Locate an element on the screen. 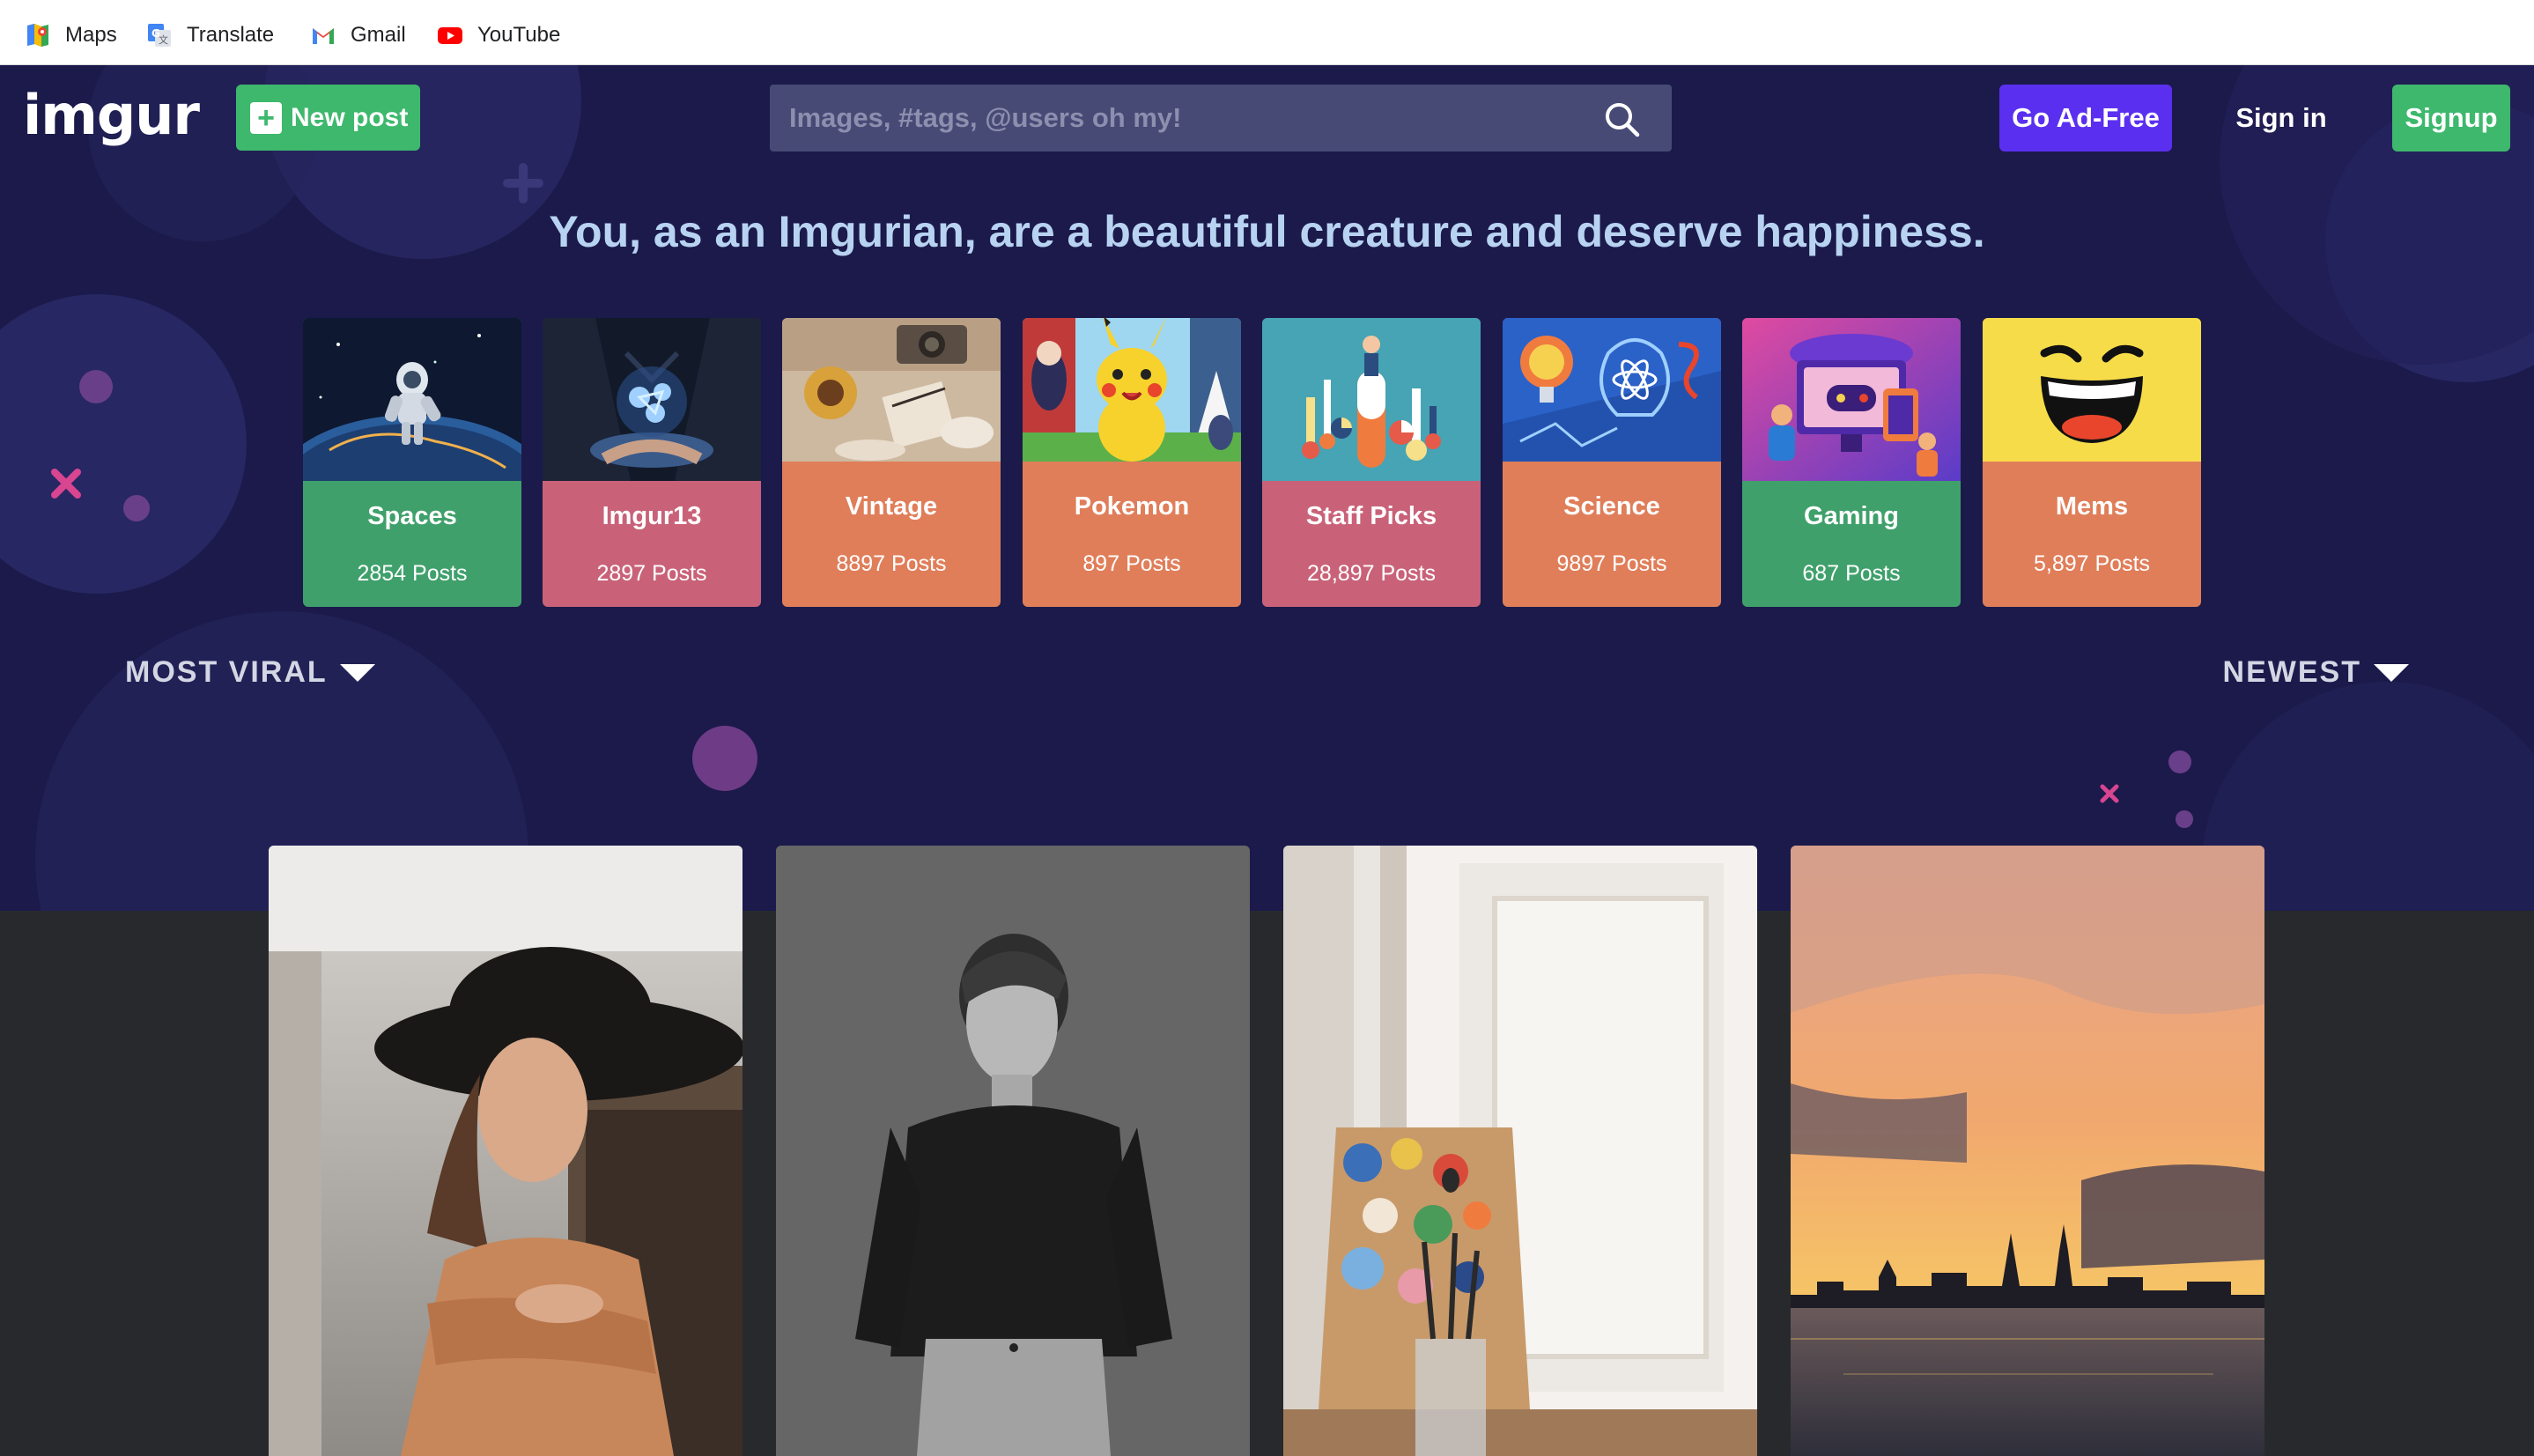 The height and width of the screenshot is (1456, 2534). tag-name: Gaming is located at coordinates (1852, 515).